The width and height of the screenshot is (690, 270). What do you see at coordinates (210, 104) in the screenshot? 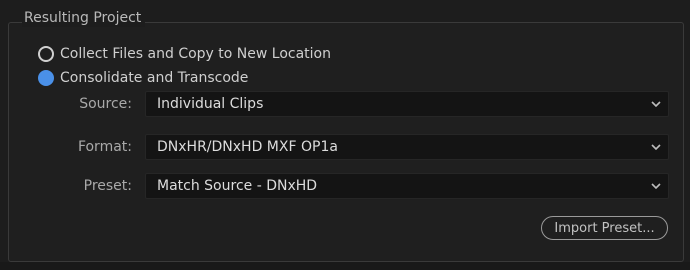
I see `source-value: Individual Clips` at bounding box center [210, 104].